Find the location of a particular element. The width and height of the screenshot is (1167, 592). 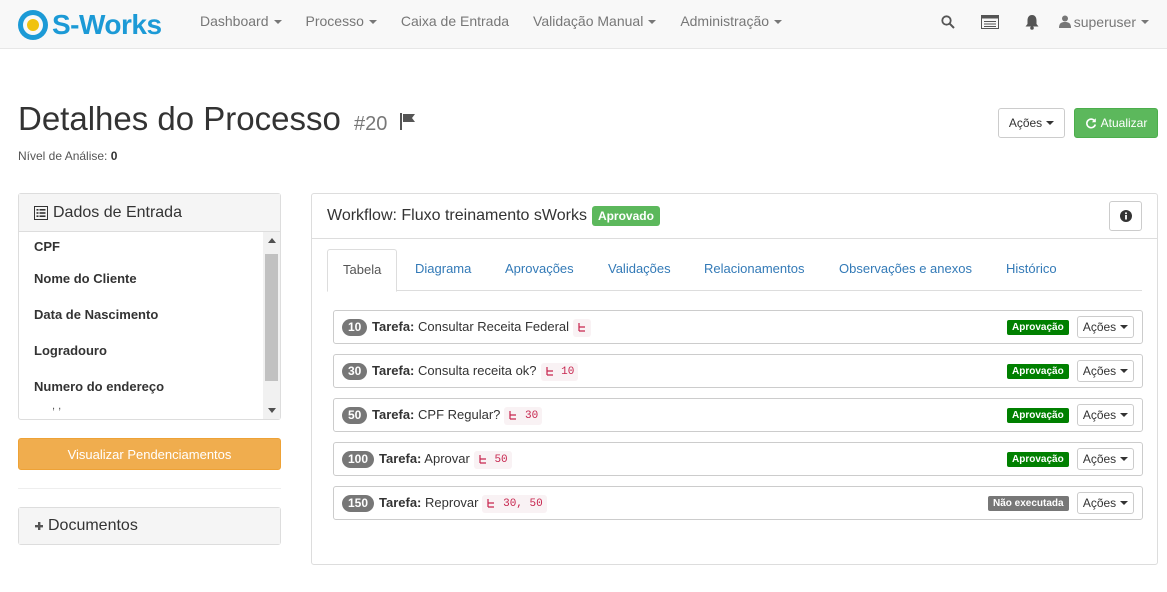

menu-caixa-entrada: Caixa de Entrada is located at coordinates (455, 24).